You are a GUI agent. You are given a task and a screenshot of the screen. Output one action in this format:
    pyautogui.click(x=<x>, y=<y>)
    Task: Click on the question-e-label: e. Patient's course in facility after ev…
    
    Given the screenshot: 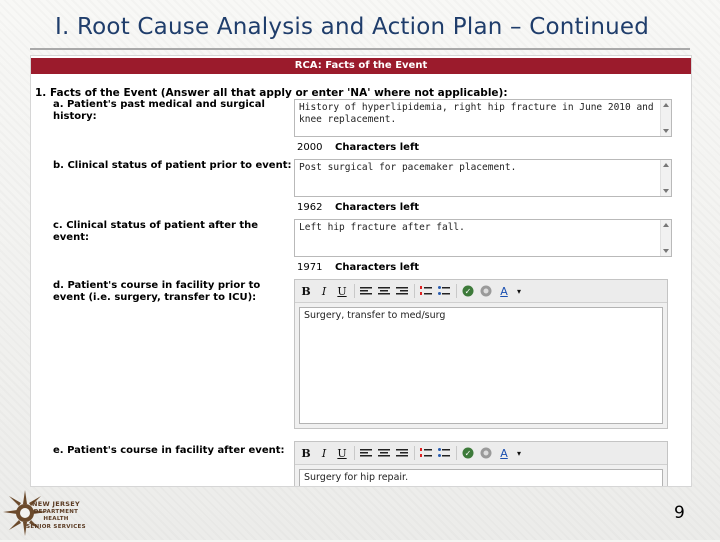 What is the action you would take?
    pyautogui.click(x=169, y=450)
    